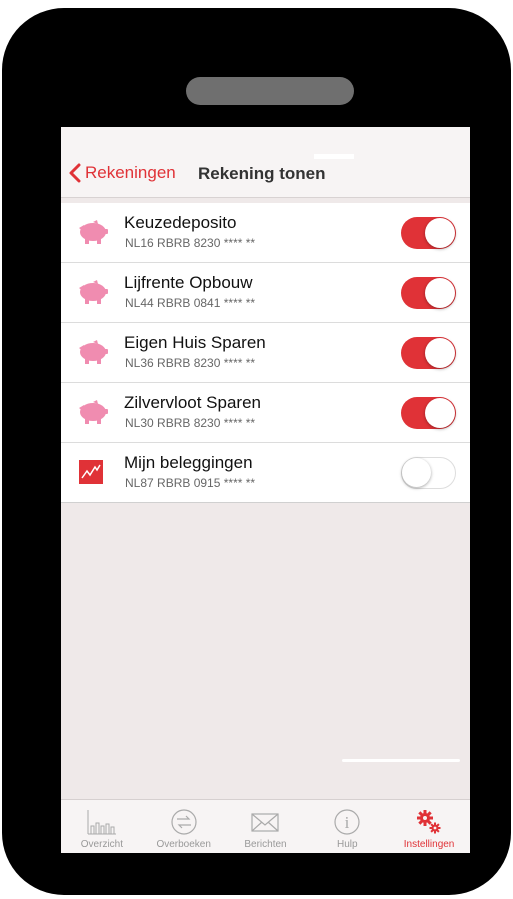  What do you see at coordinates (265, 162) in the screenshot?
I see `navigation-bar: Rekeningen Rekening tonen` at bounding box center [265, 162].